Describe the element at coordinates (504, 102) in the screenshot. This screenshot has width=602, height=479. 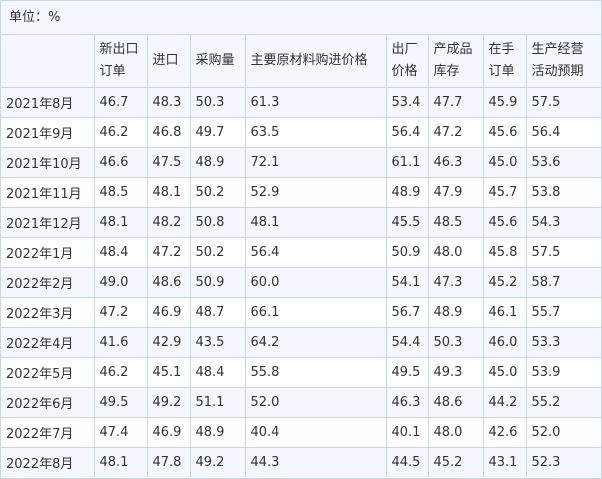
I see `value-cell: 45.9` at that location.